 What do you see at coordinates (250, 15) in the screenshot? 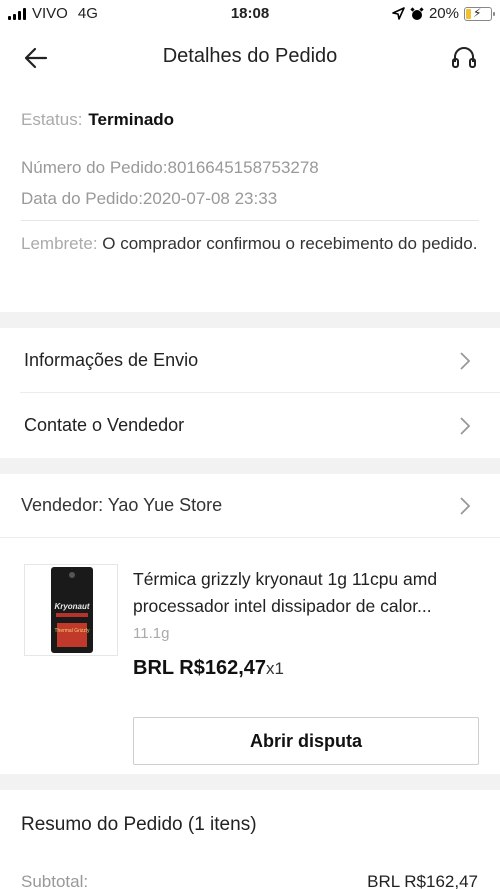
I see `status-bar: VIVO 4G 18:08 20% ⚡` at bounding box center [250, 15].